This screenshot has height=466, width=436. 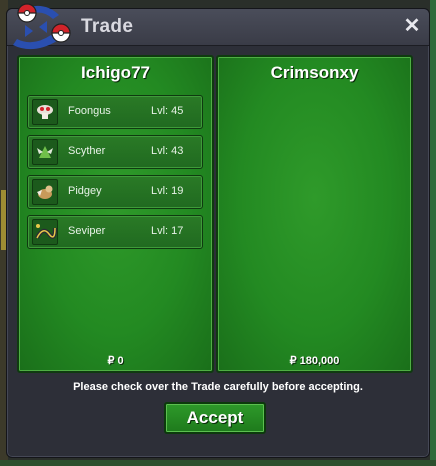 What do you see at coordinates (115, 72) in the screenshot?
I see `left-player-name: Ichigo77` at bounding box center [115, 72].